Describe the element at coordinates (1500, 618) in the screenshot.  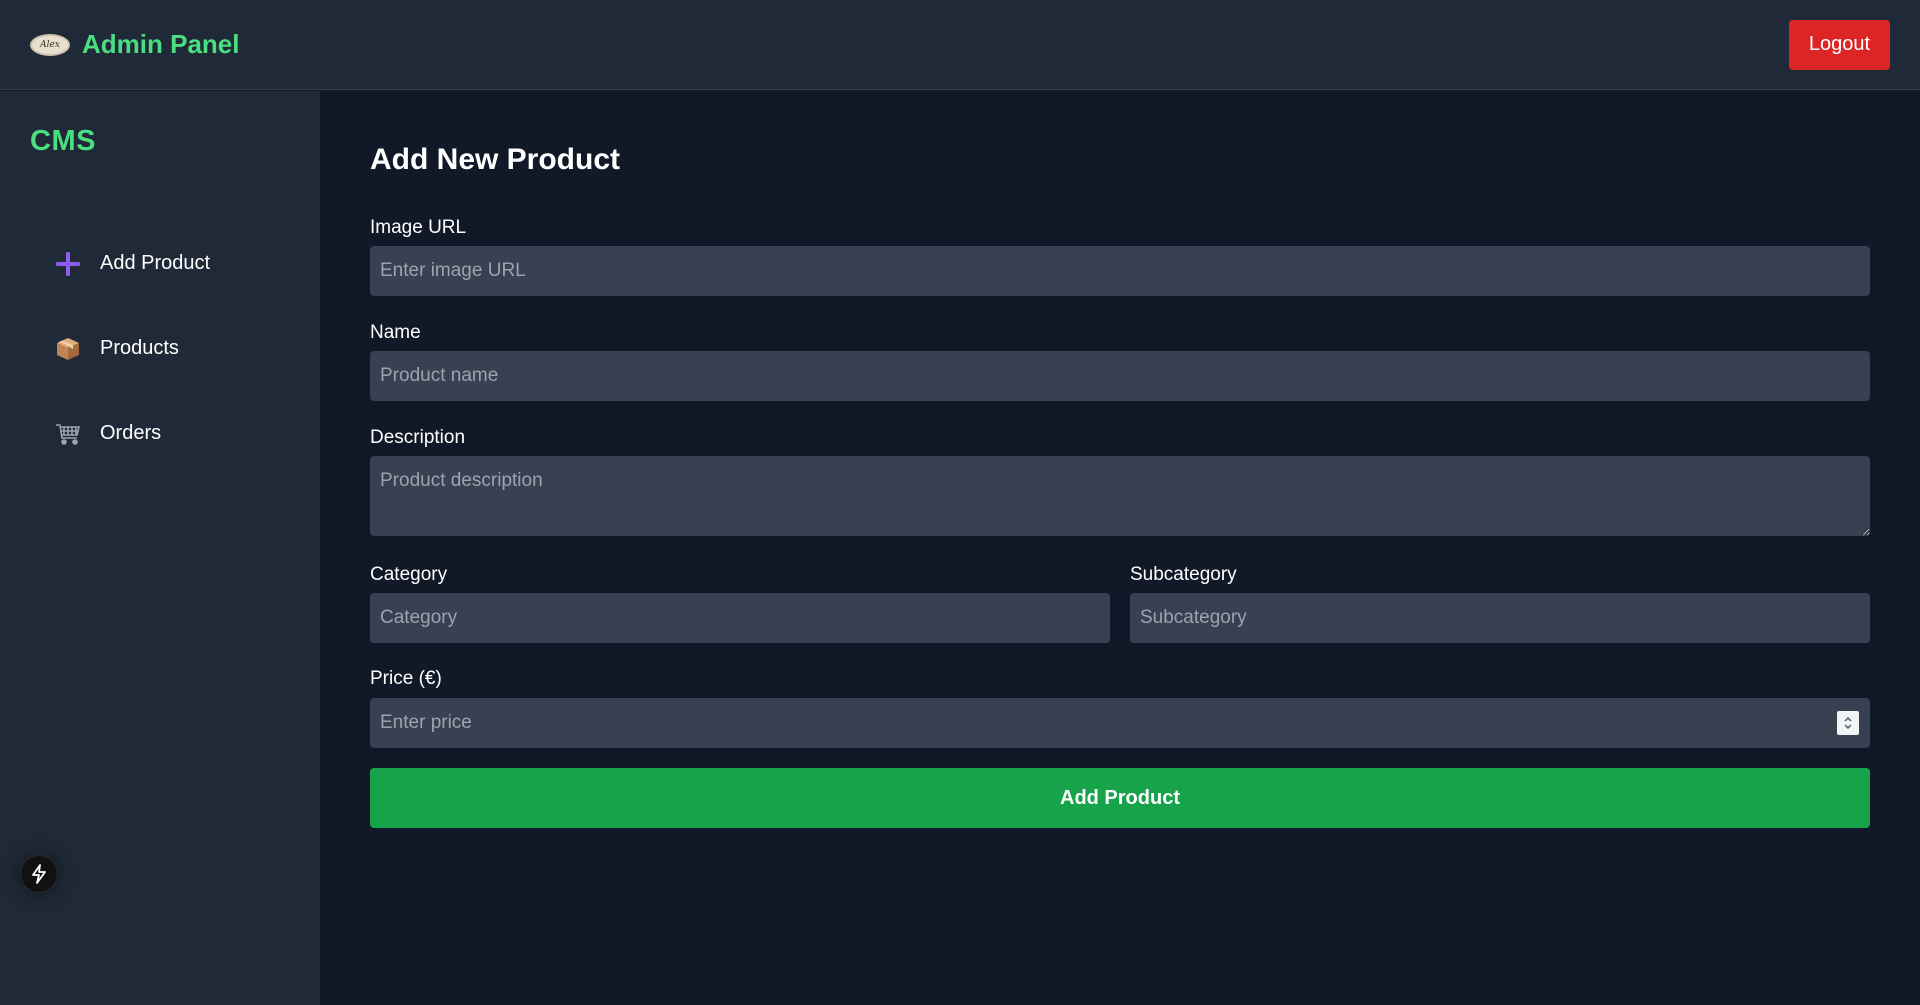
I see `subcategory-input` at that location.